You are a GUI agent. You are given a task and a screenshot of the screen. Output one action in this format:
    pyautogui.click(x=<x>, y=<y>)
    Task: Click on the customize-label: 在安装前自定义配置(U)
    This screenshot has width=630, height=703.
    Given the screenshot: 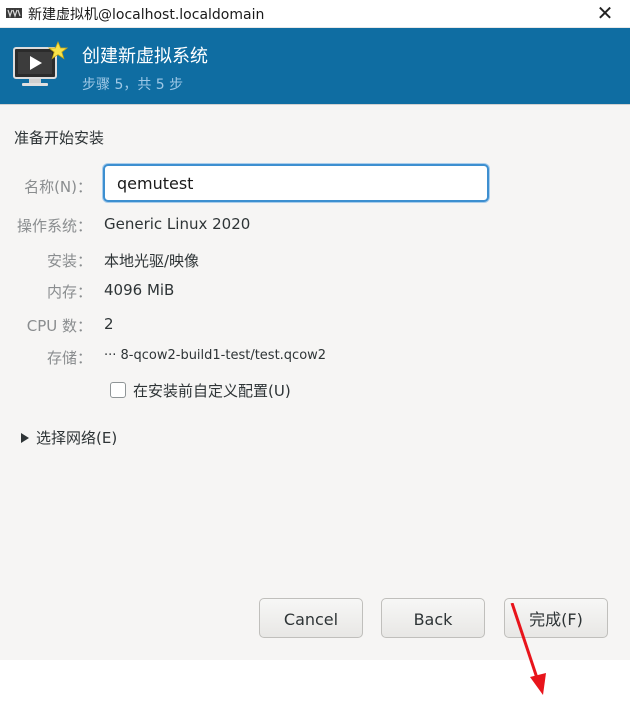 What is the action you would take?
    pyautogui.click(x=212, y=390)
    